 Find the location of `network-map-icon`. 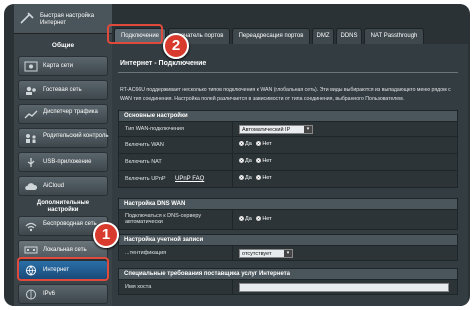

network-map-icon is located at coordinates (31, 66).